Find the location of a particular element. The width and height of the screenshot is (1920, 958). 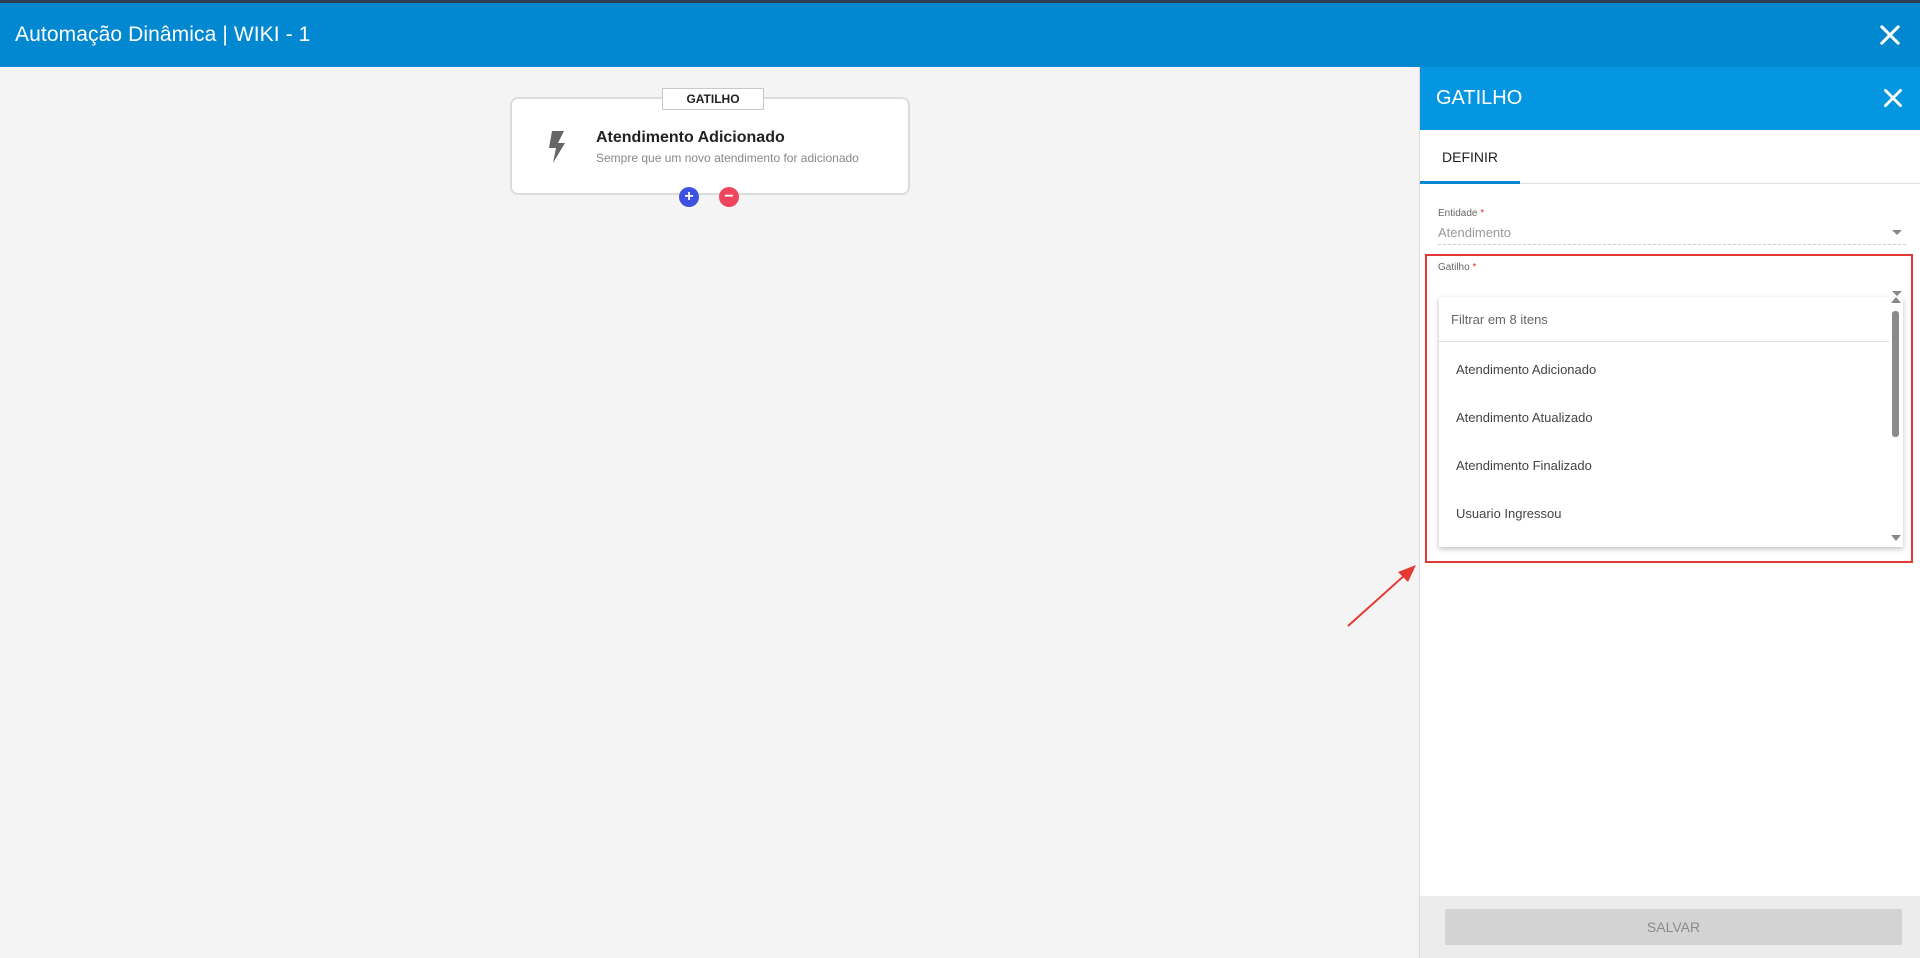

dropdown-item-atendimento-finalizado: Atendimento Finalizado is located at coordinates (1664, 465).